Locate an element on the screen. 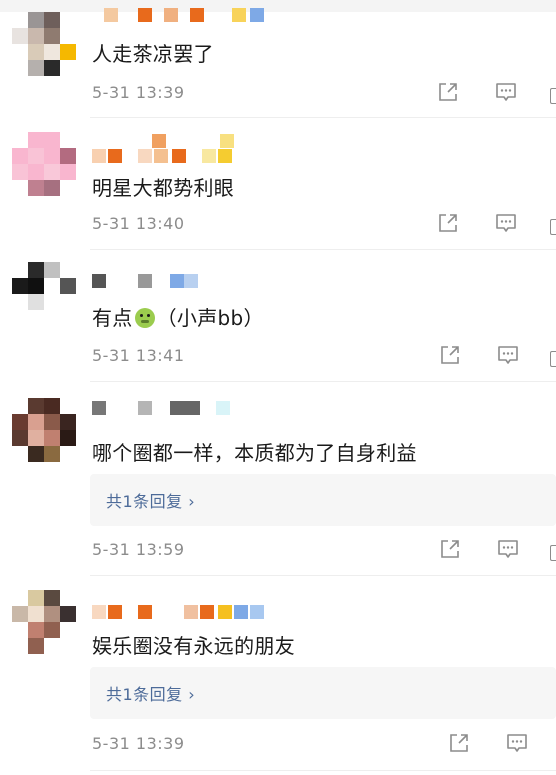  comment-text: 人走茶凉罢了 is located at coordinates (153, 54).